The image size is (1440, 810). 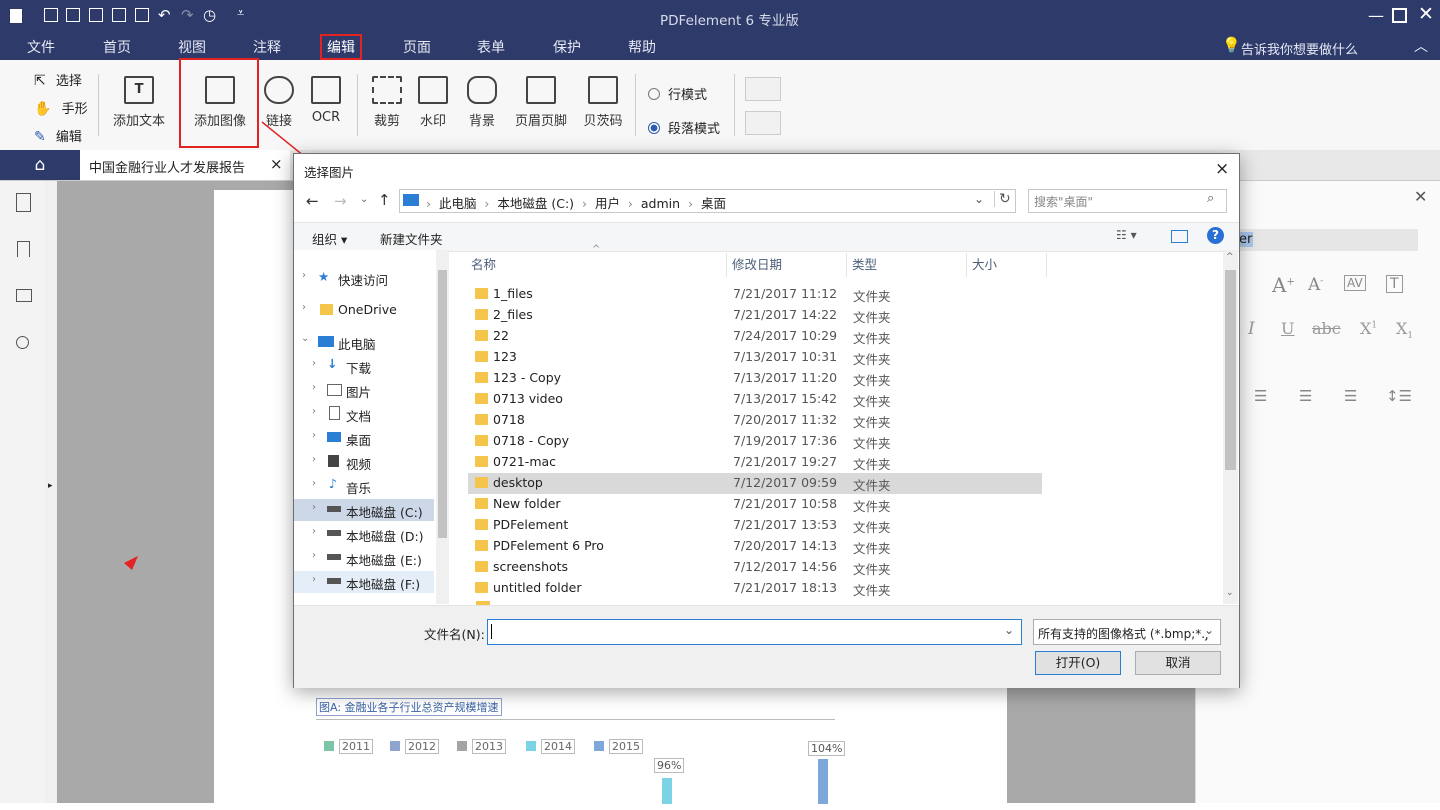 I want to click on file-row: New folder 7/21/2017 10:58 文件夹, so click(x=755, y=504).